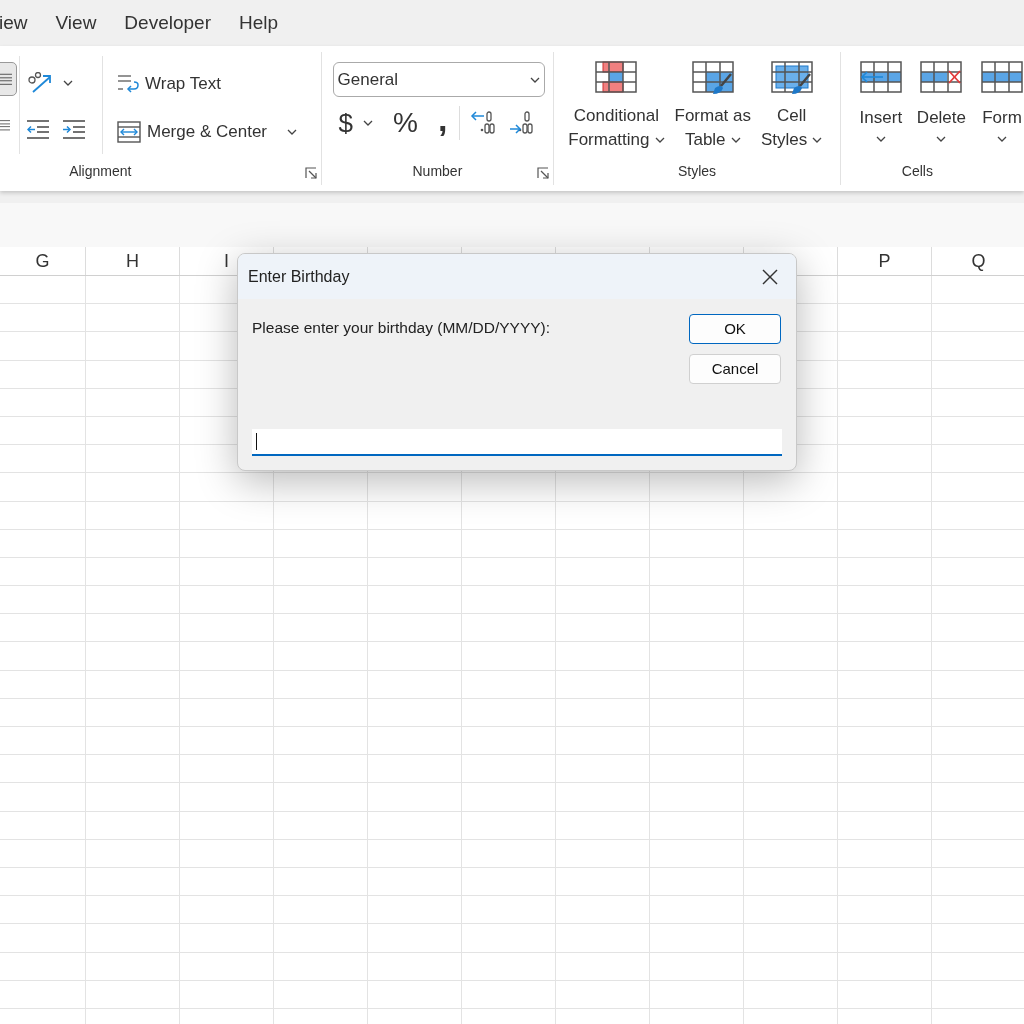 The width and height of the screenshot is (1024, 1024). Describe the element at coordinates (132, 261) in the screenshot. I see `column-header: H` at that location.